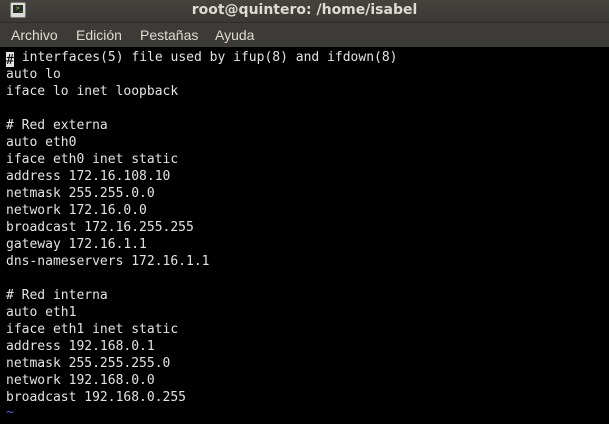 This screenshot has width=609, height=424. Describe the element at coordinates (33, 74) in the screenshot. I see `terminal-line: auto lo` at that location.